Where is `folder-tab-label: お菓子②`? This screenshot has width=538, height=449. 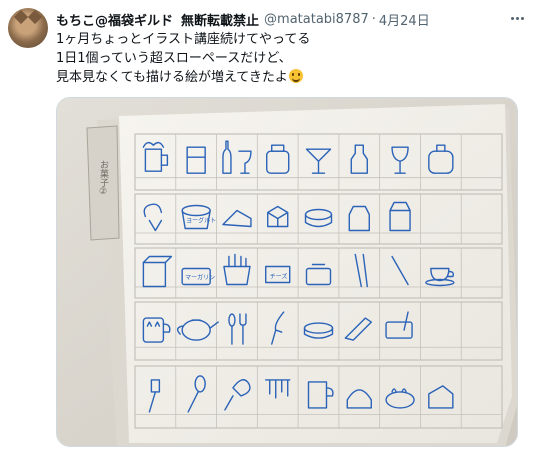 folder-tab-label: お菓子② is located at coordinates (103, 178).